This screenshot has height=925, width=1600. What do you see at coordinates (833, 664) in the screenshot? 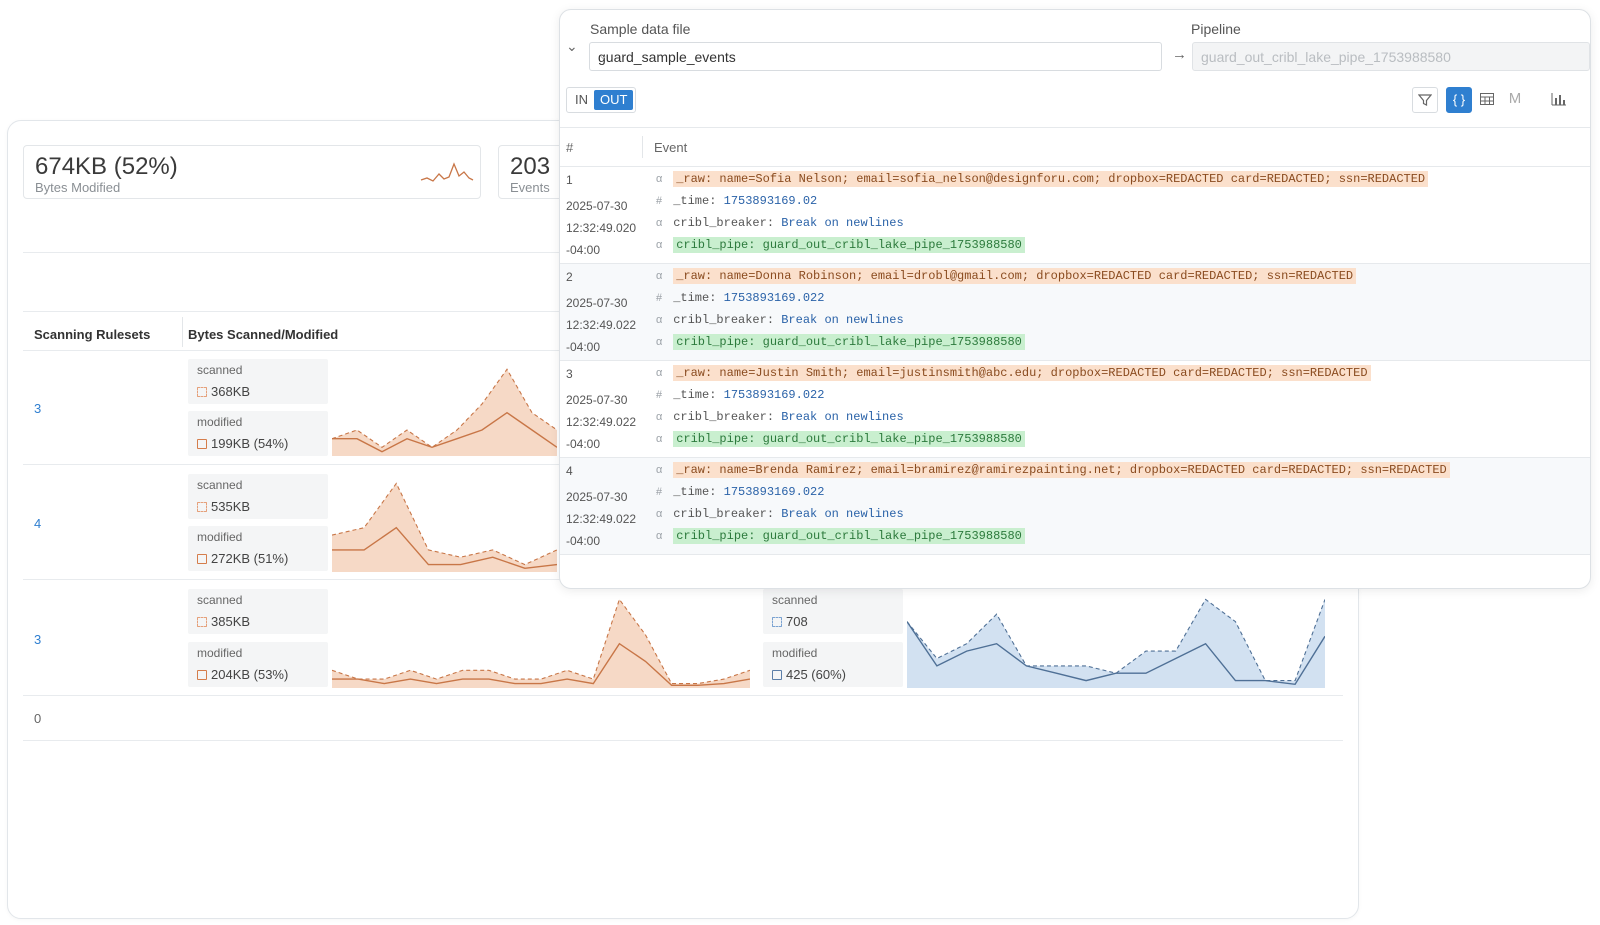
I see `row-3-events-modified-stat: modified 425 (60%)` at bounding box center [833, 664].